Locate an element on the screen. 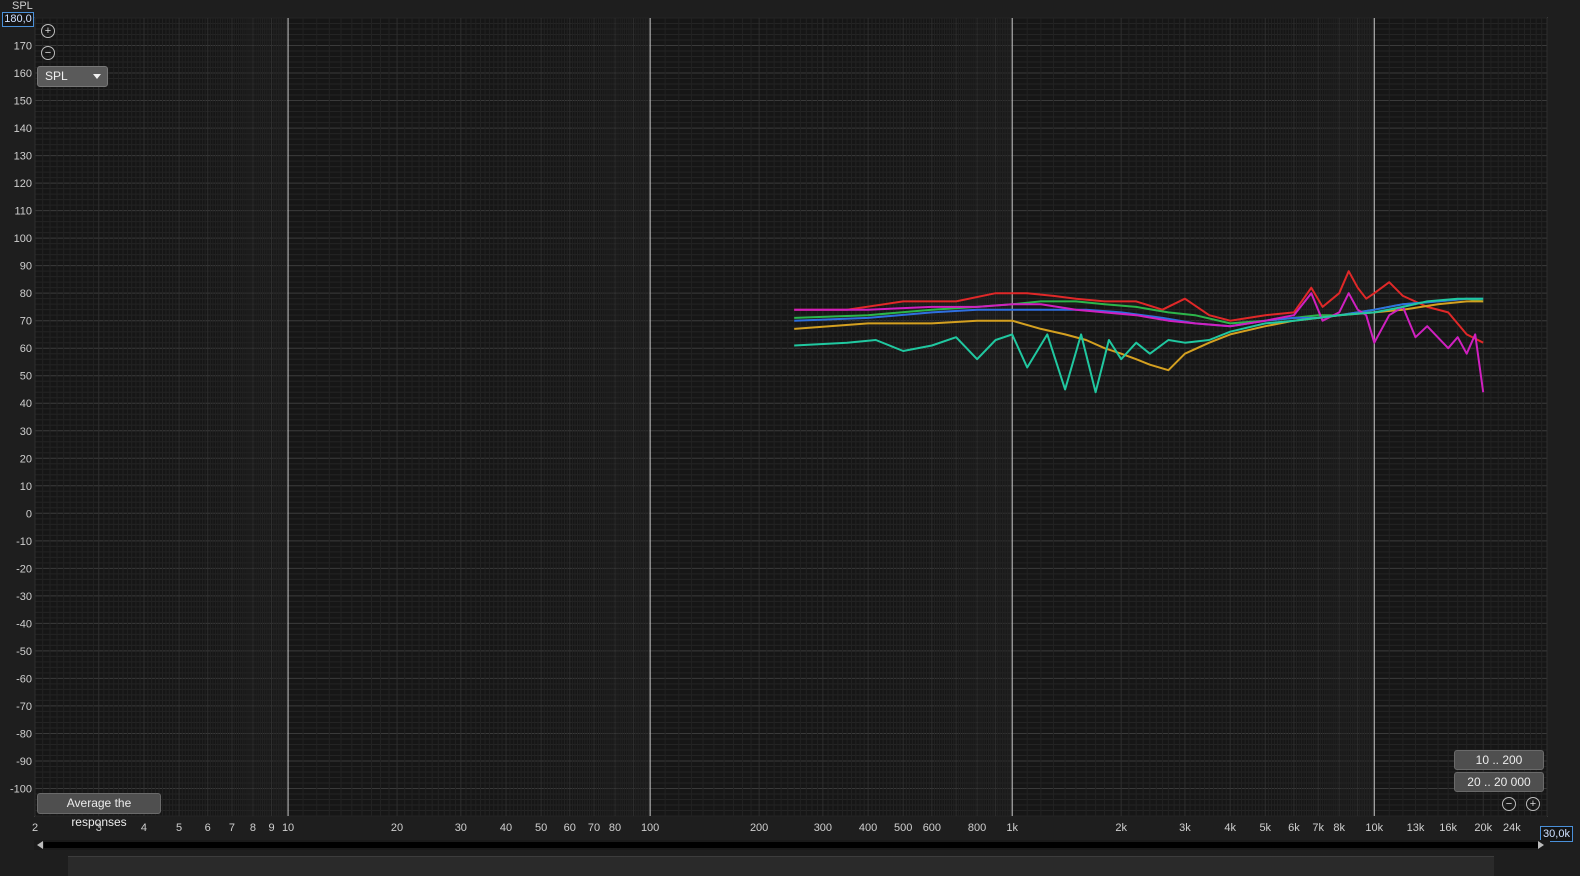 The image size is (1580, 876). y-tick-label: 140 is located at coordinates (23, 129).